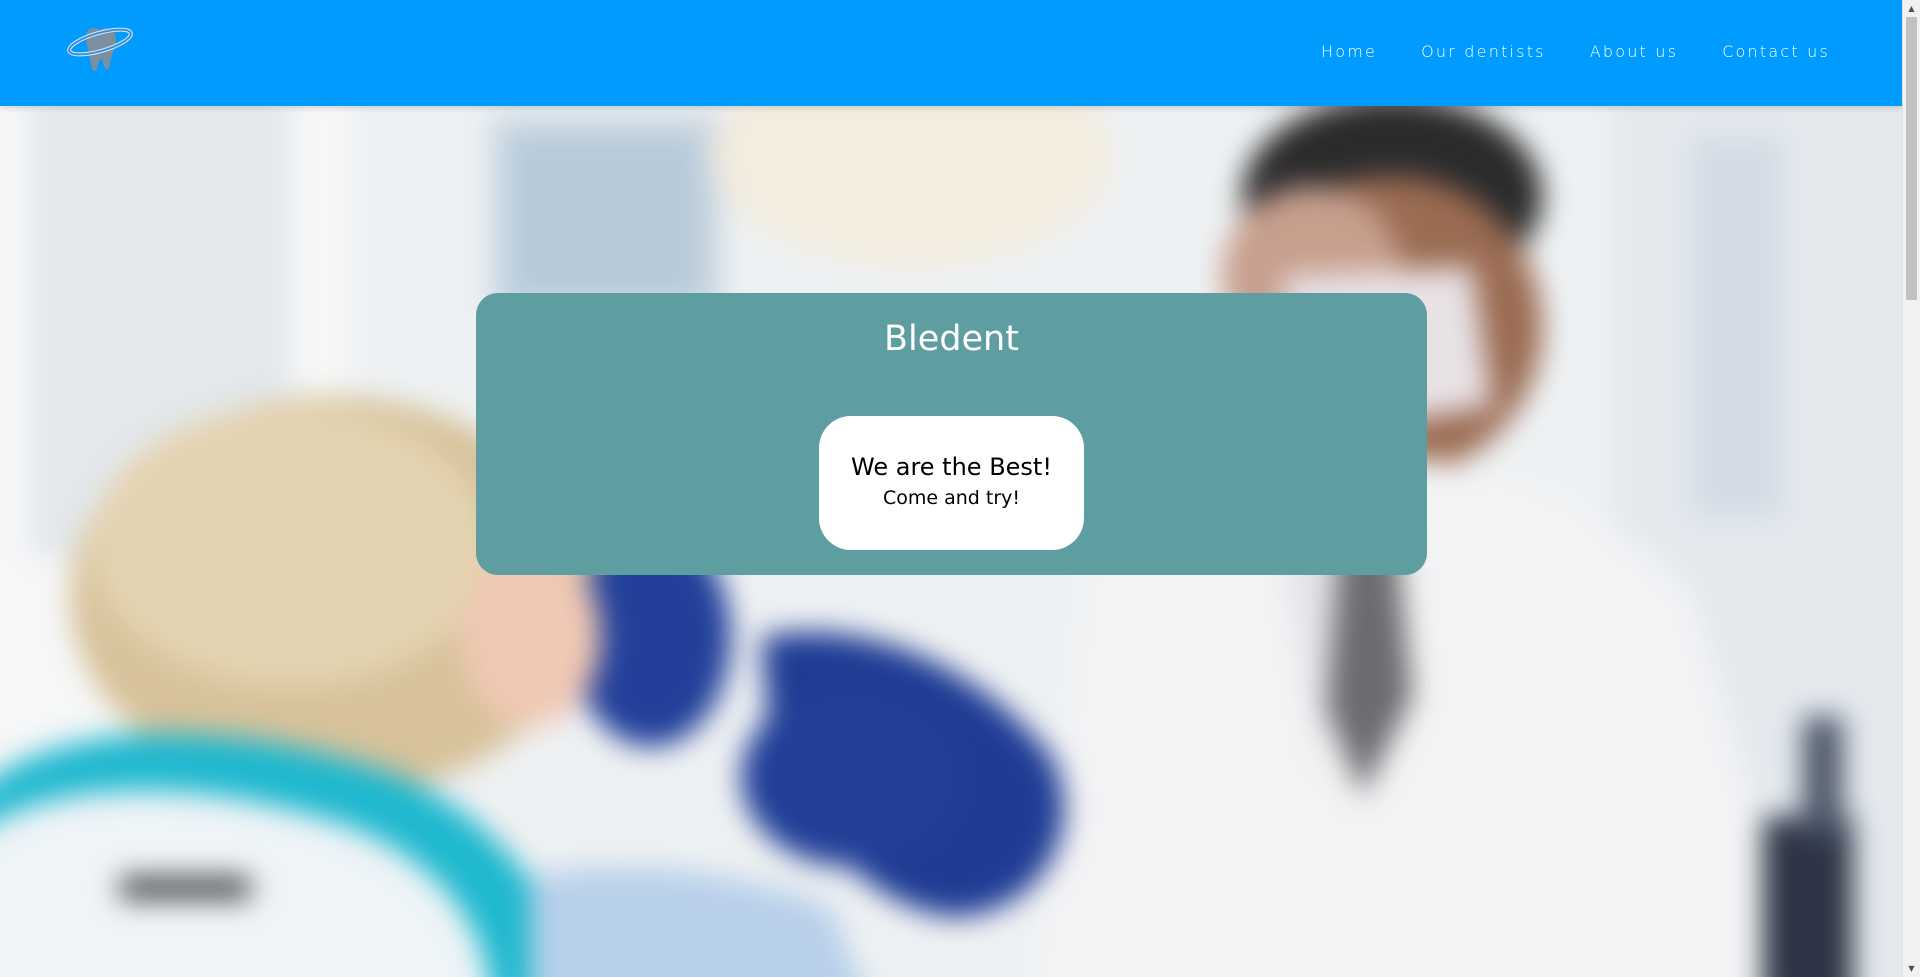  Describe the element at coordinates (1911, 968) in the screenshot. I see `scroll-down-arrow-icon: ▼` at that location.